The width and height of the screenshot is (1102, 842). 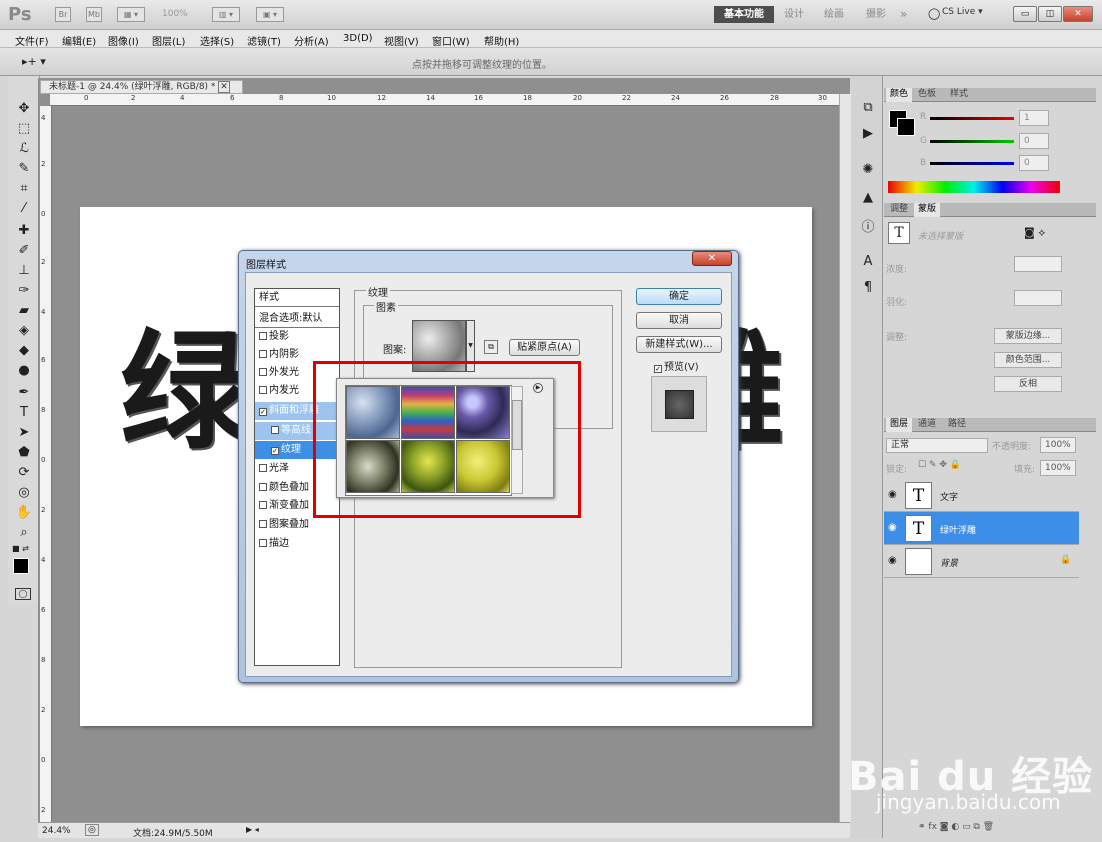 What do you see at coordinates (676, 365) in the screenshot?
I see `preview-checkbox: ✓ 预览(V)` at bounding box center [676, 365].